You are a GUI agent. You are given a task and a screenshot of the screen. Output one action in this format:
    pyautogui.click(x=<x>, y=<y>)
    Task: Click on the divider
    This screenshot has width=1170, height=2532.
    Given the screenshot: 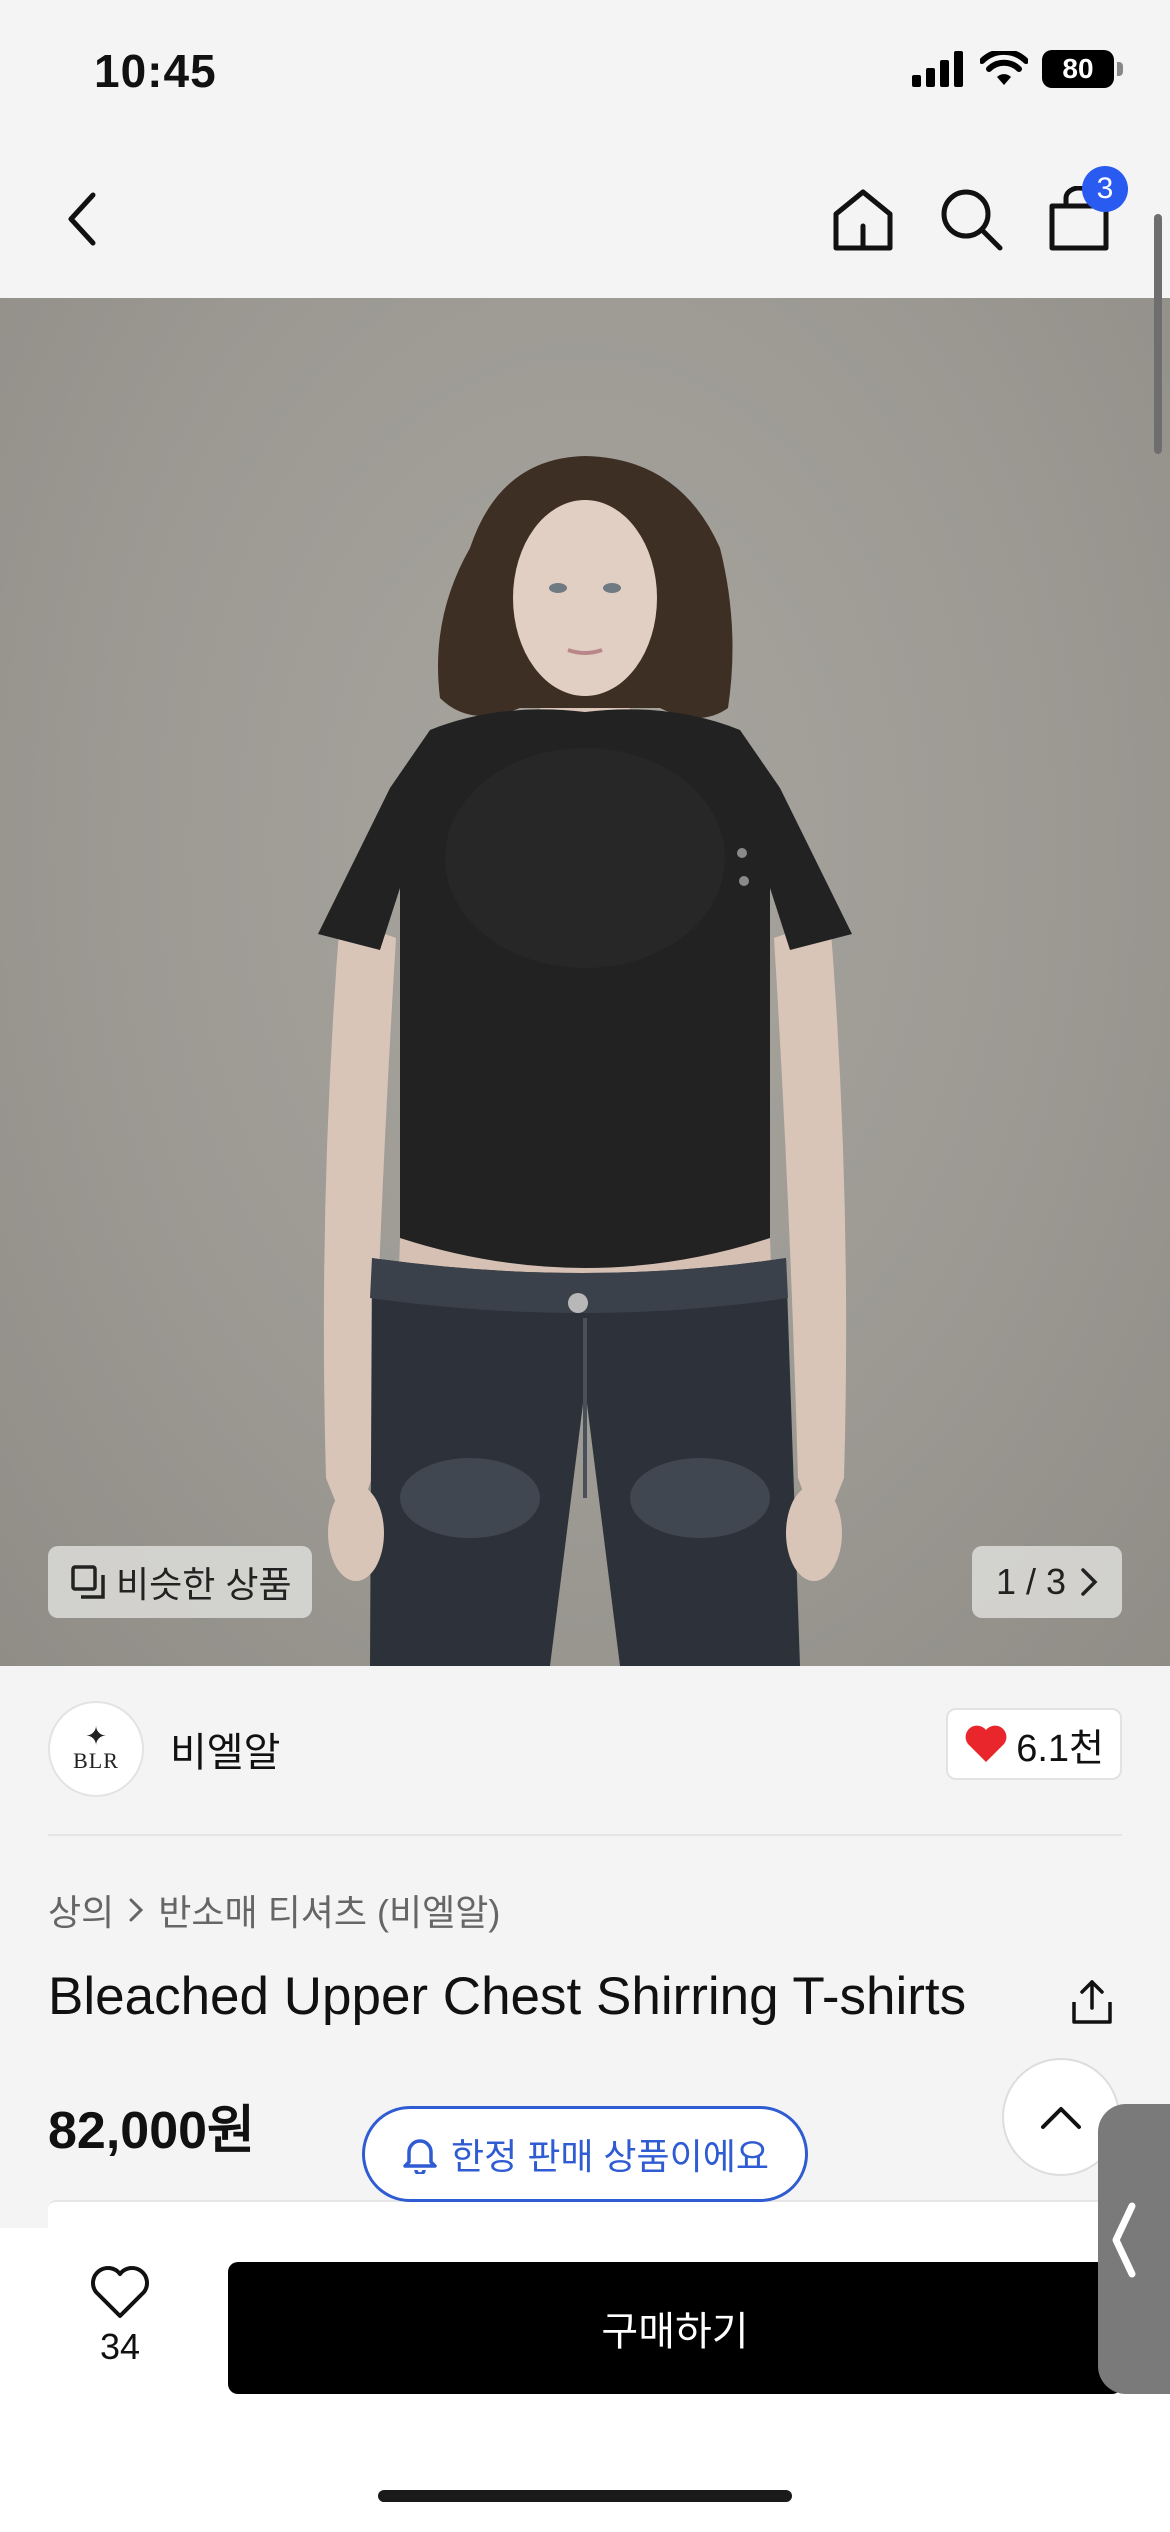 What is the action you would take?
    pyautogui.click(x=585, y=1835)
    